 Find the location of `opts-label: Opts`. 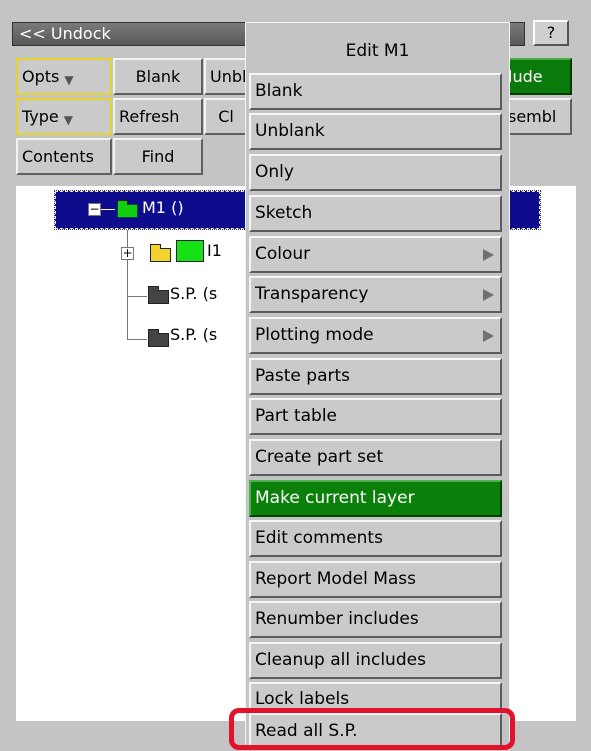

opts-label: Opts is located at coordinates (41, 76).